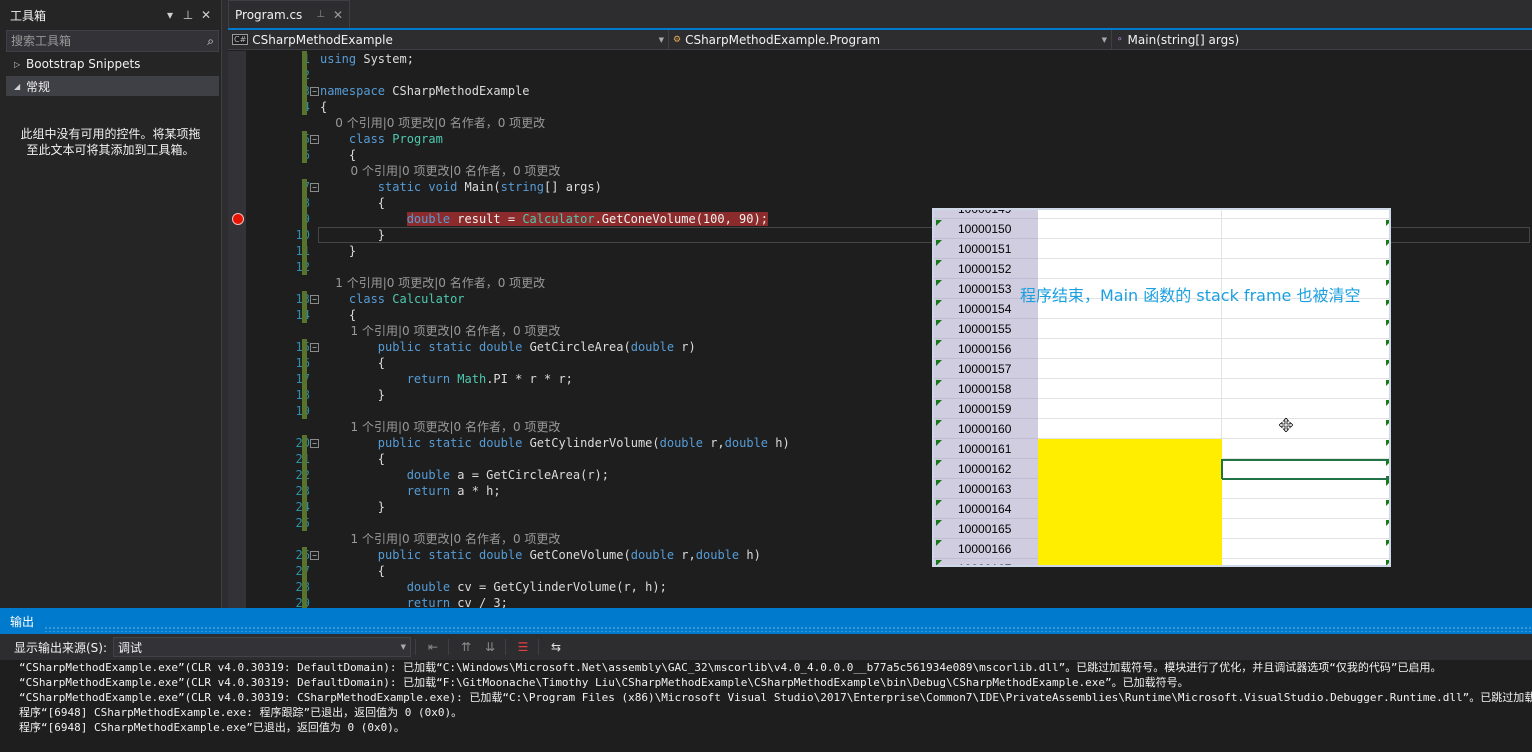 The width and height of the screenshot is (1532, 752). Describe the element at coordinates (986, 409) in the screenshot. I see `row-header-cell: 10000159` at that location.